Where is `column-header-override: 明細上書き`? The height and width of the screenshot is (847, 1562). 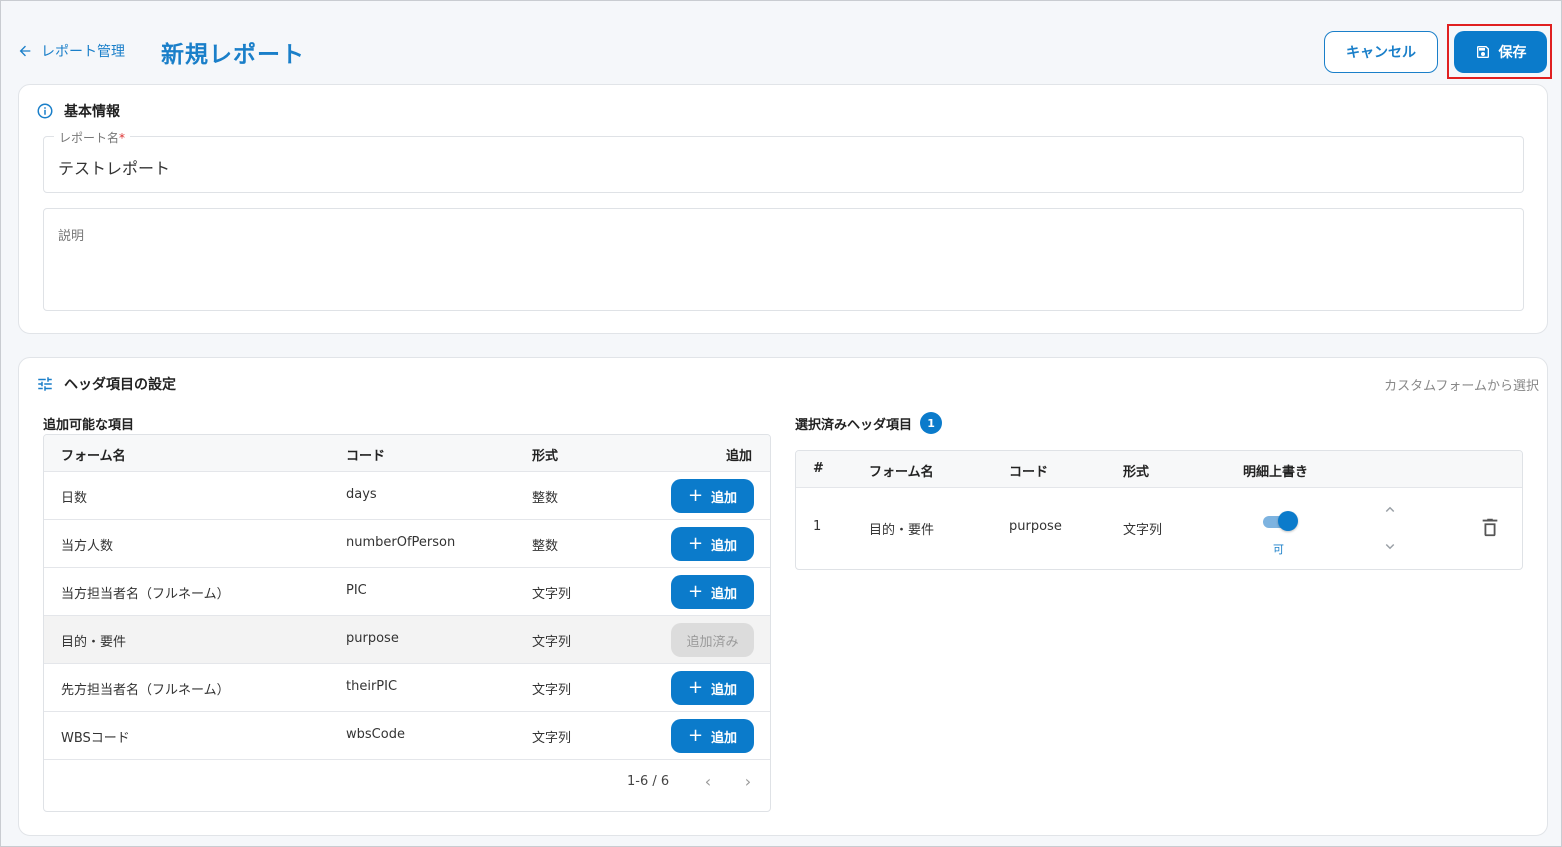
column-header-override: 明細上書き is located at coordinates (1276, 472).